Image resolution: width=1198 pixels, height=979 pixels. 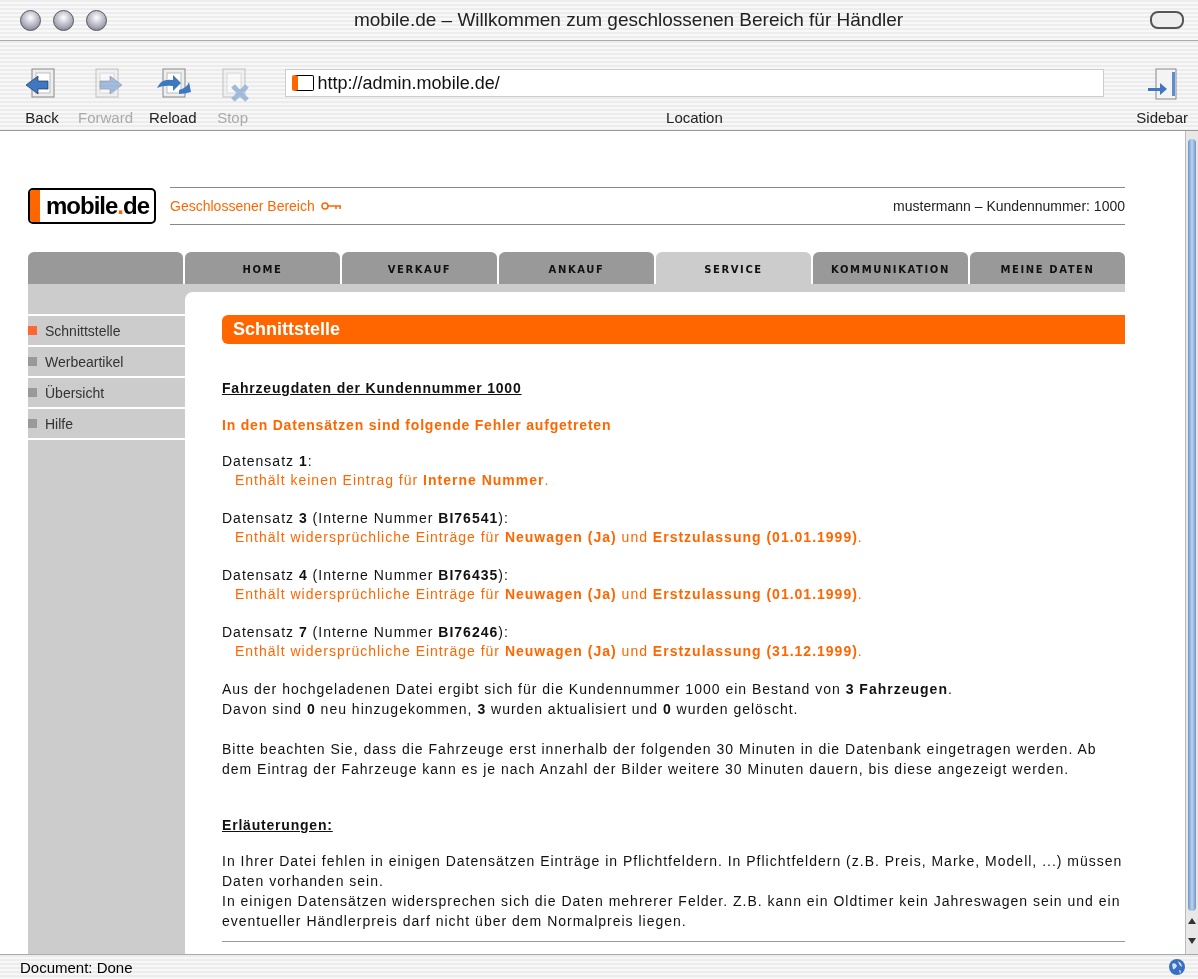 I want to click on up-arrow-icon, so click(x=1192, y=921).